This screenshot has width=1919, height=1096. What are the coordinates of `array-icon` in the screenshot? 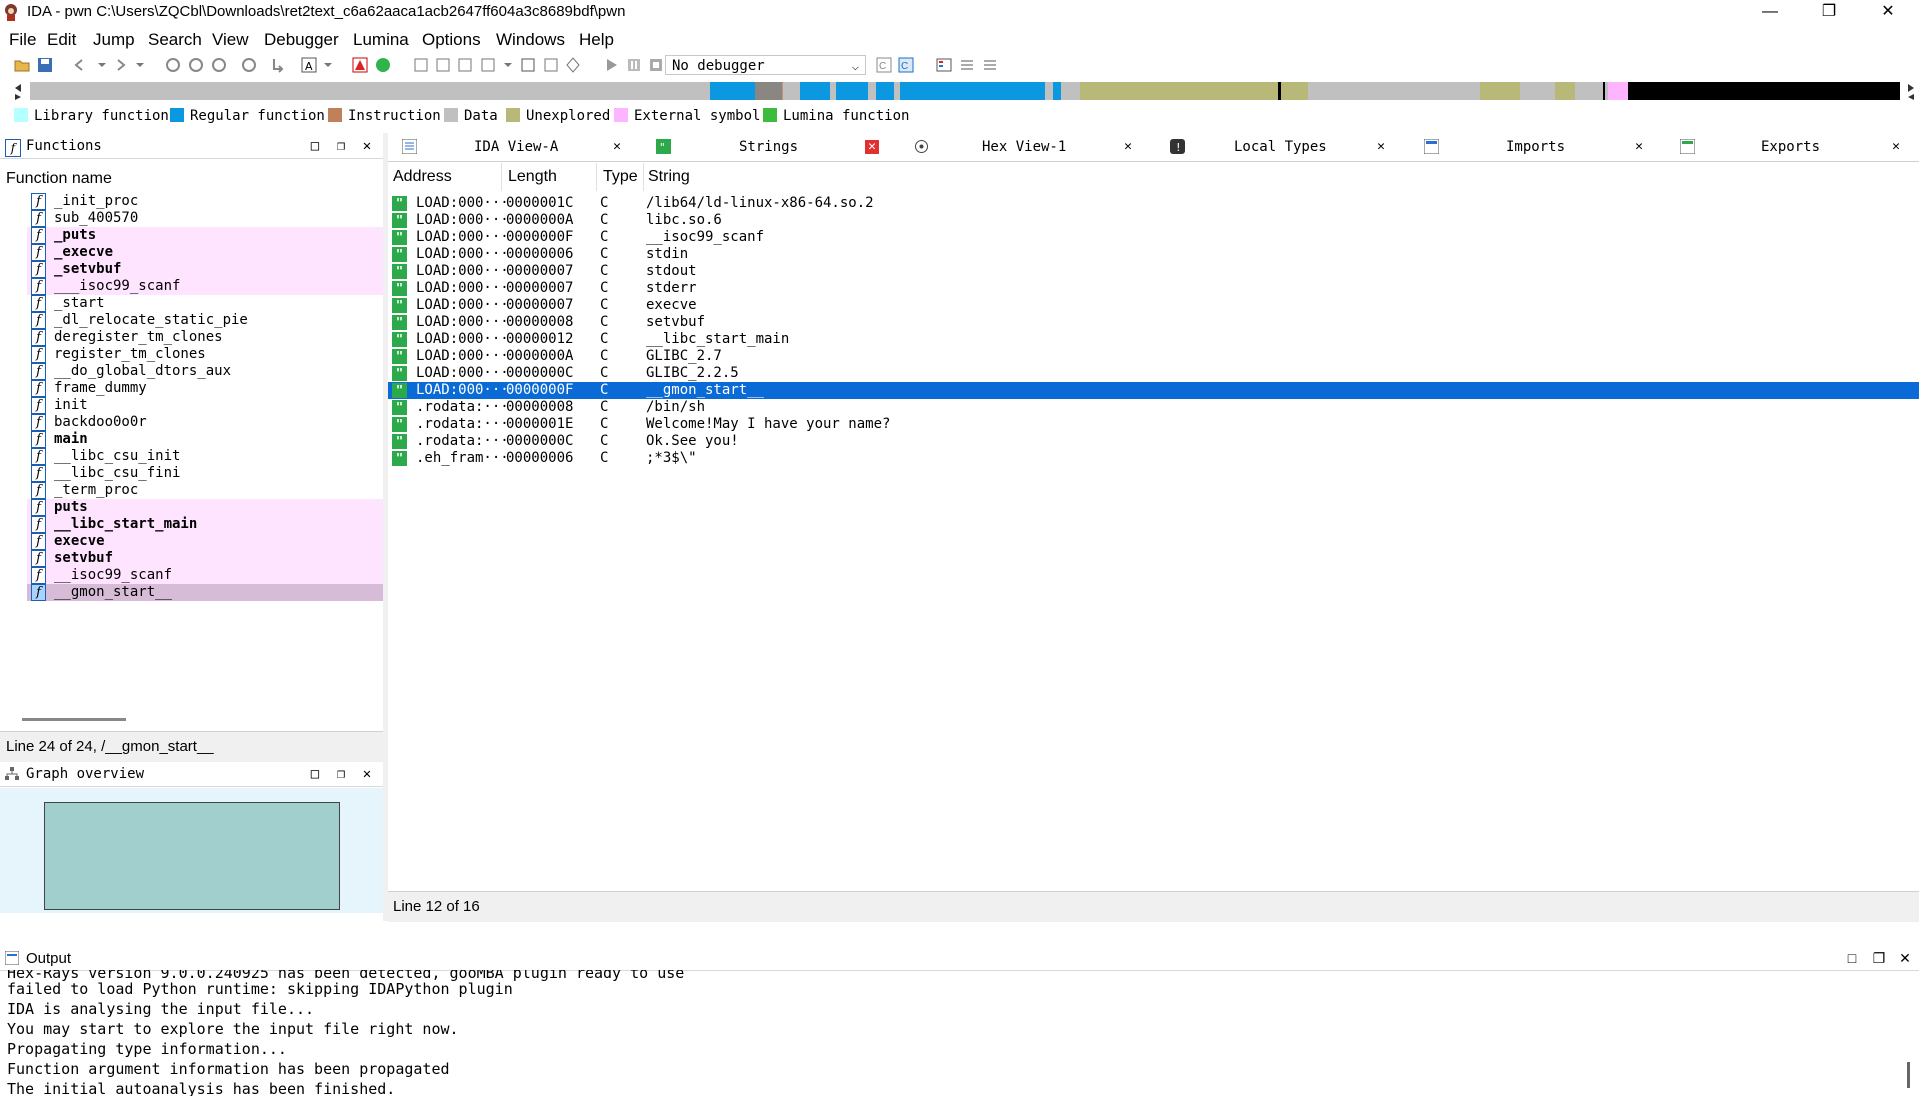 It's located at (488, 65).